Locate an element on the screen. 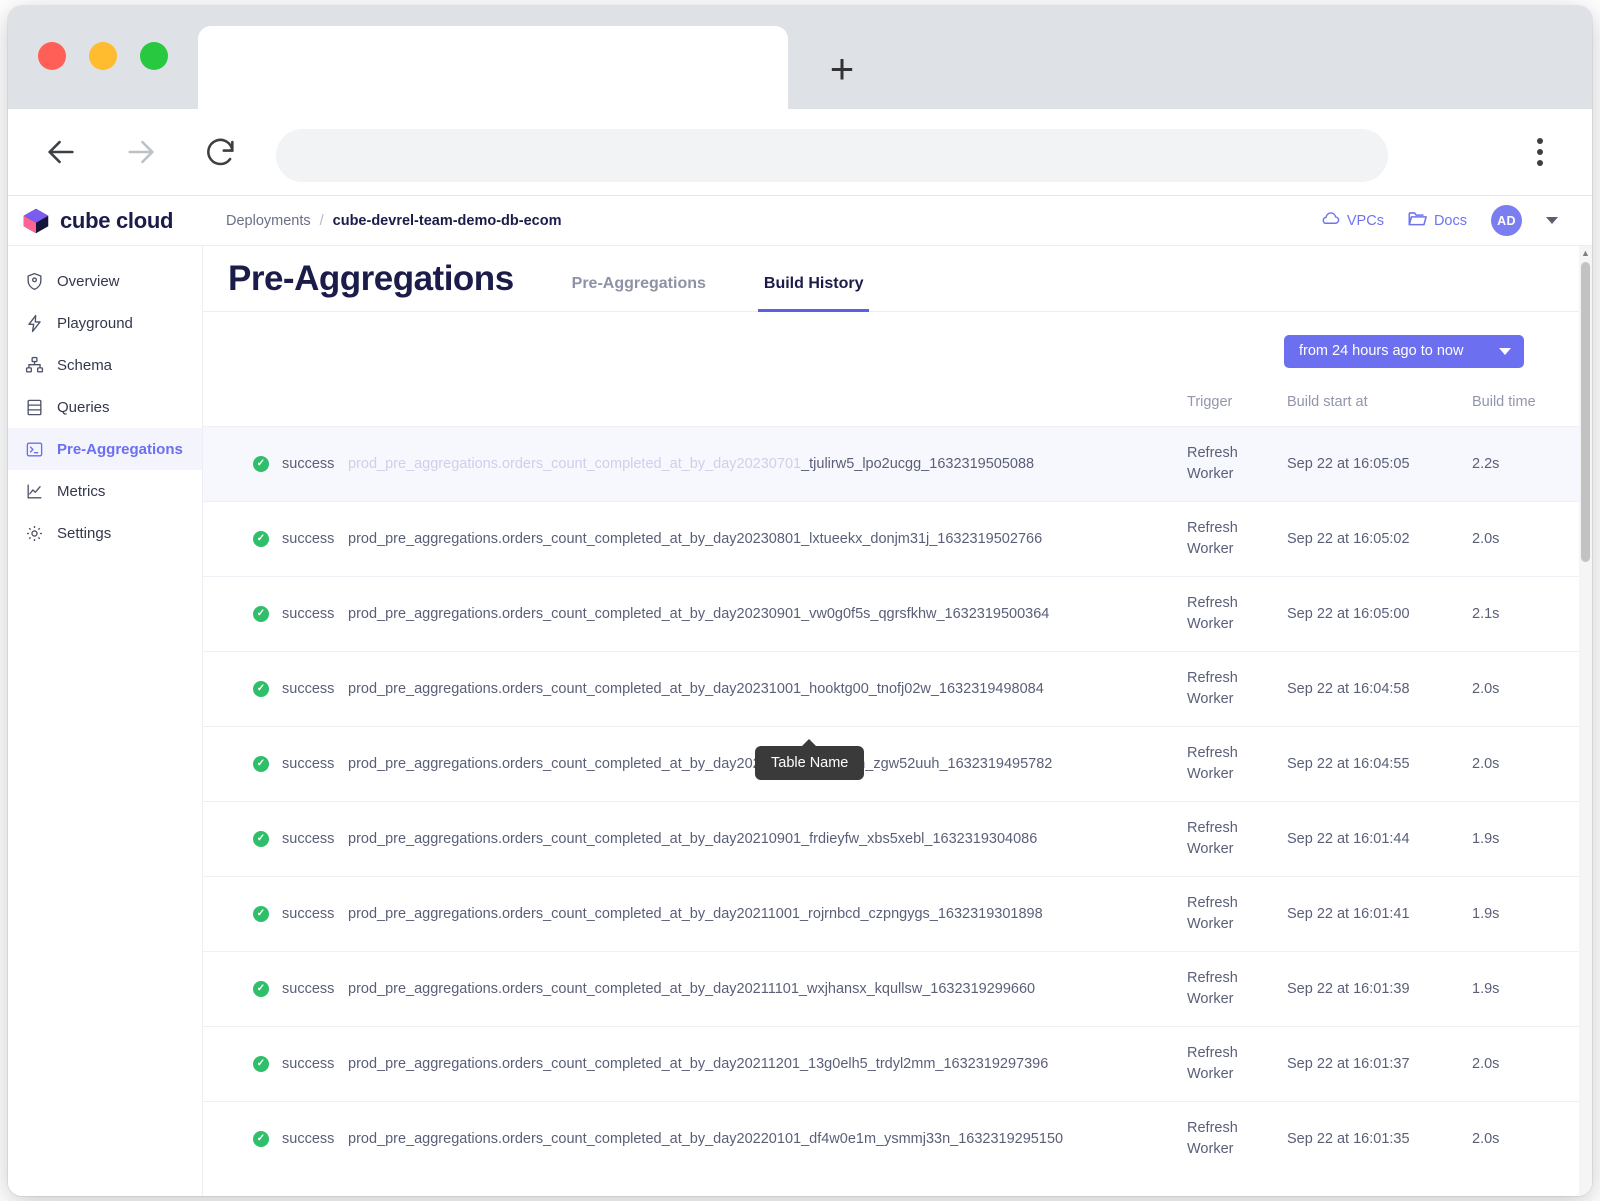 The height and width of the screenshot is (1201, 1600). sidebar-item-label: Queries is located at coordinates (83, 407).